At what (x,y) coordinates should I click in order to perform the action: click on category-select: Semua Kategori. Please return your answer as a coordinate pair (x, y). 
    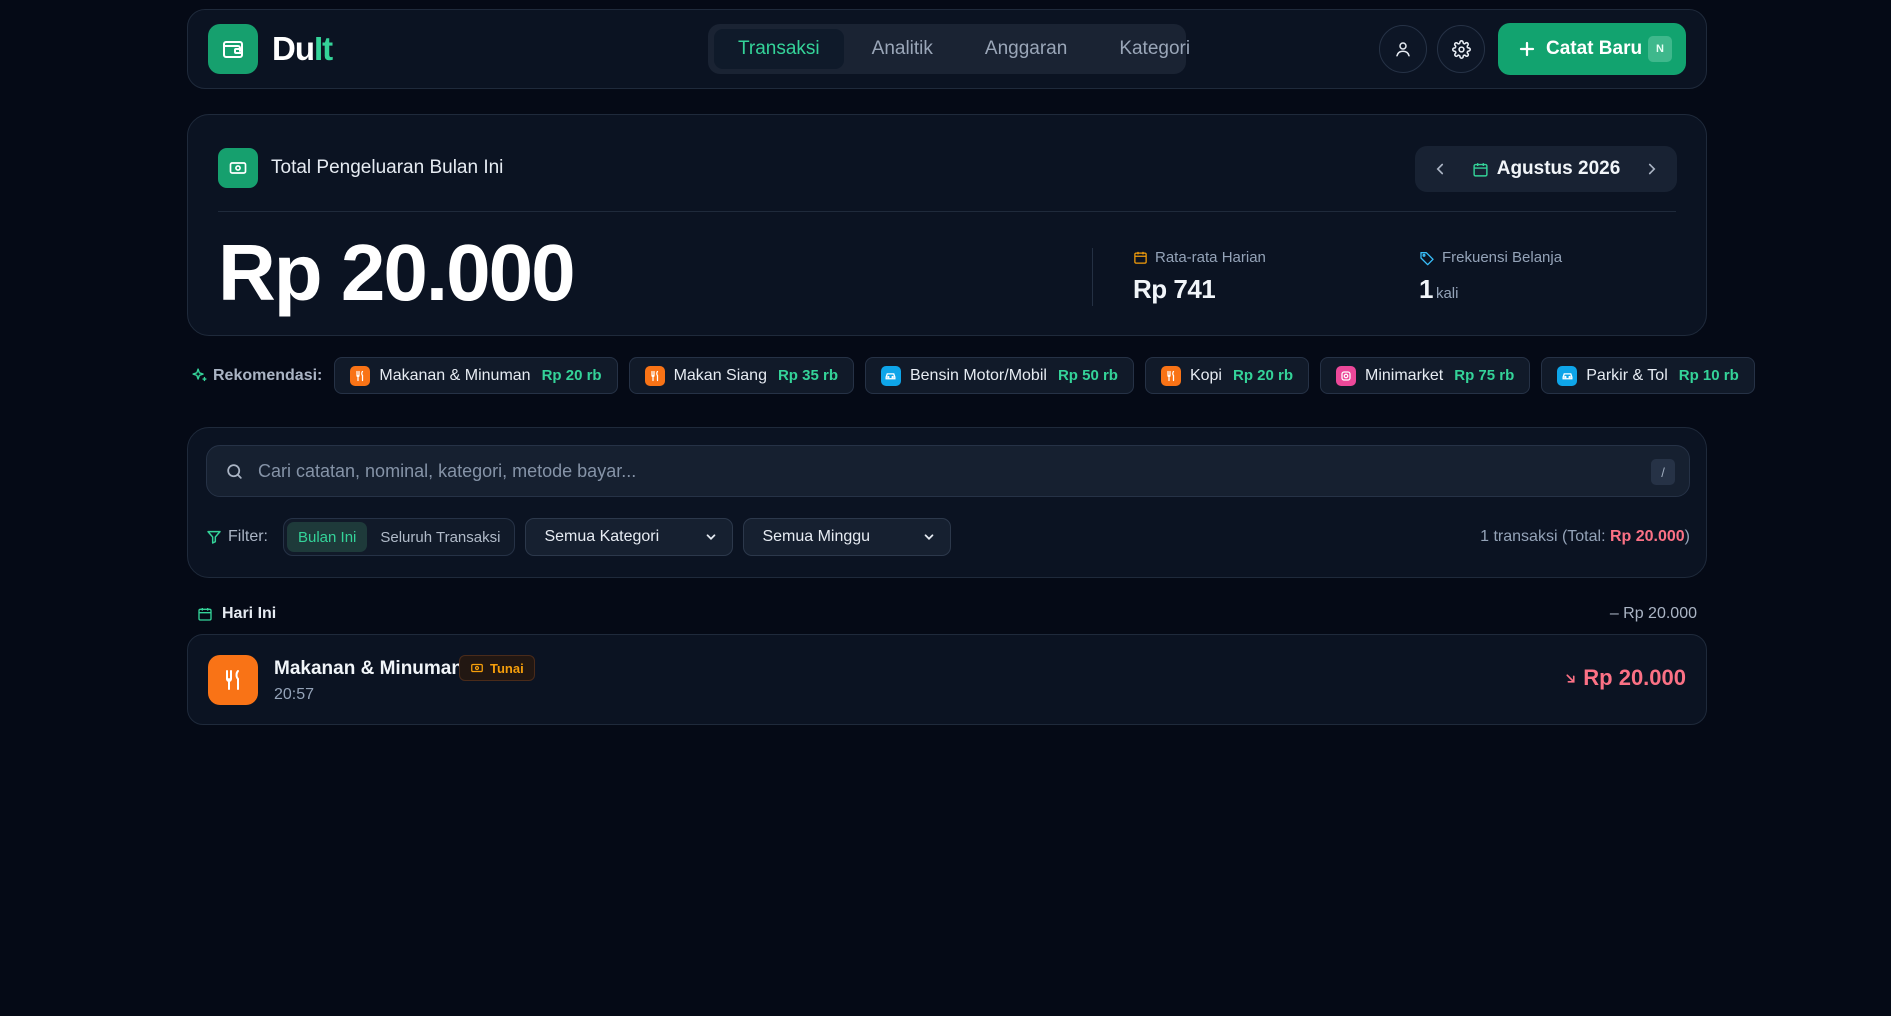
    Looking at the image, I should click on (629, 537).